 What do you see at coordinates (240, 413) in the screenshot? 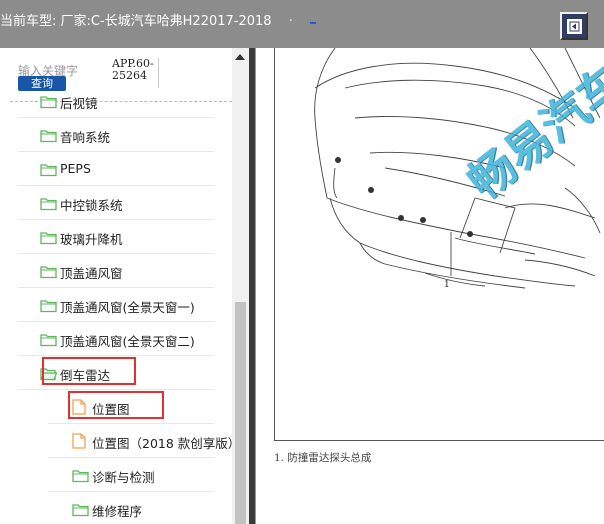
I see `scroll-thumb` at bounding box center [240, 413].